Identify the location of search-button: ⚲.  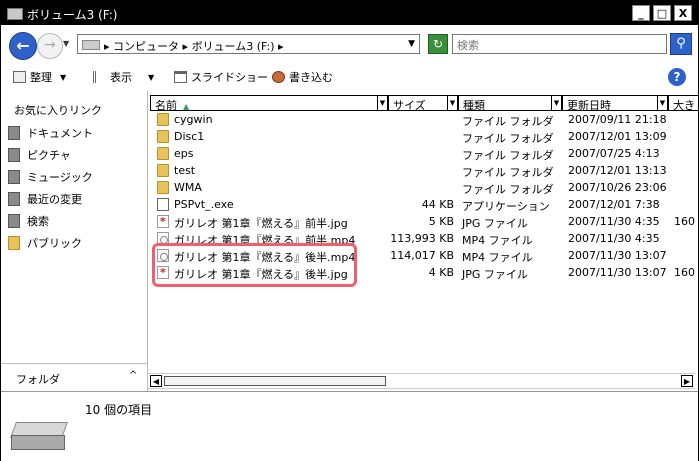
(681, 44).